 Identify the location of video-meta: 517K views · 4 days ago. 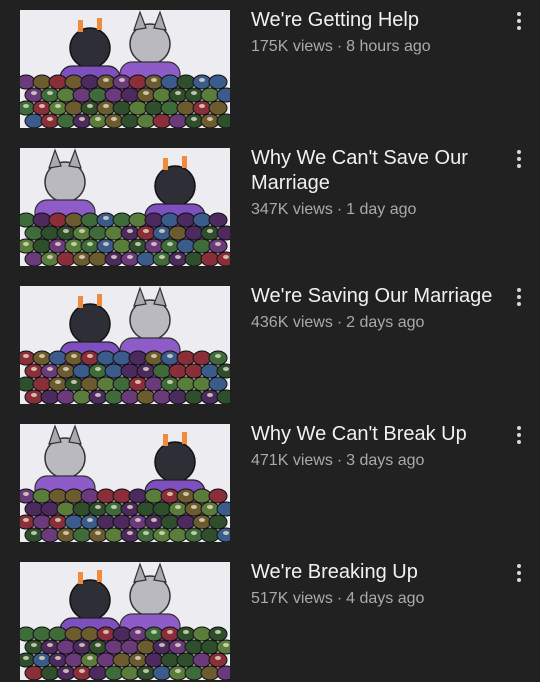
(375, 599).